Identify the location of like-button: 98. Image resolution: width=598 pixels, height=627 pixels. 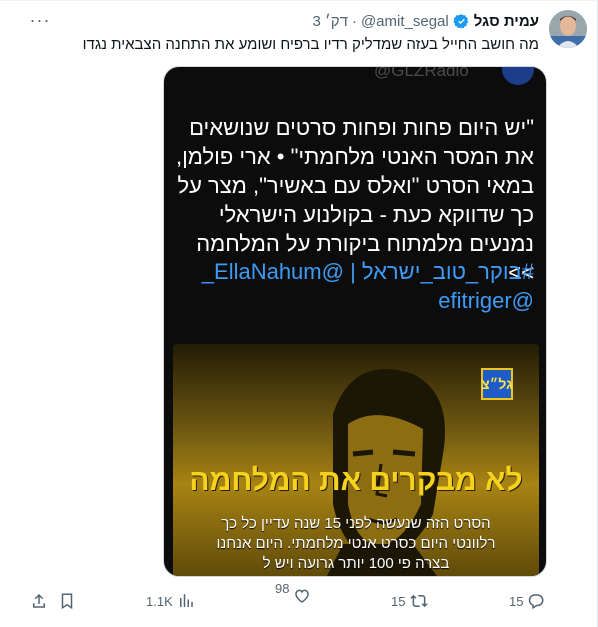
(293, 595).